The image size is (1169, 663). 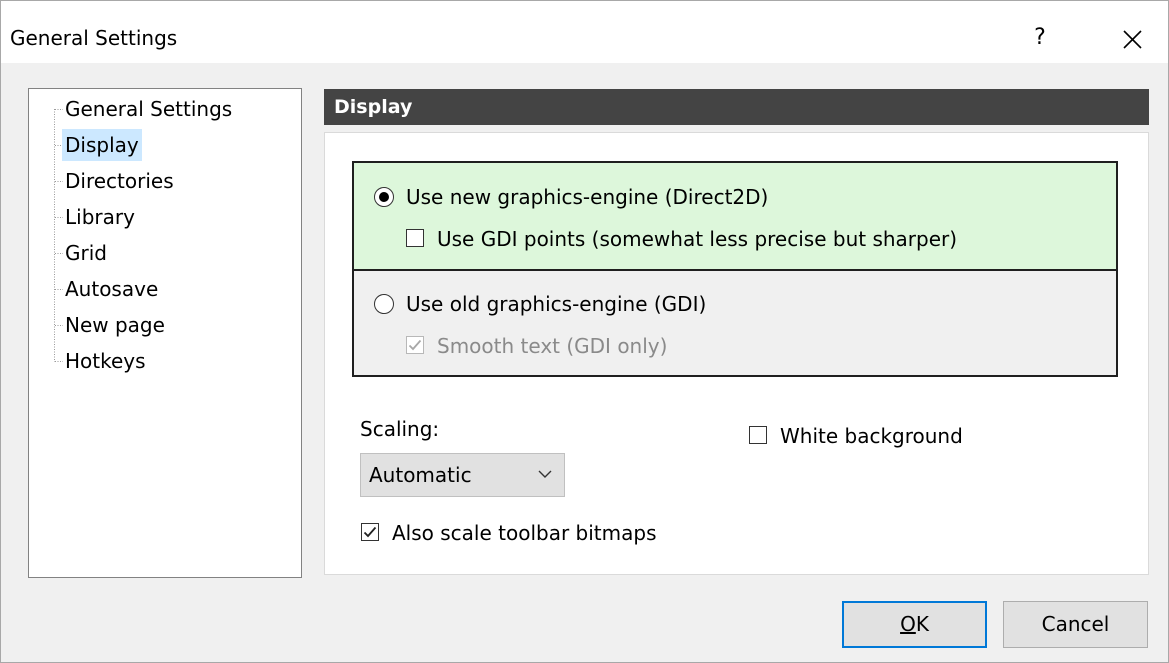 I want to click on scaling-value: Automatic, so click(x=420, y=475).